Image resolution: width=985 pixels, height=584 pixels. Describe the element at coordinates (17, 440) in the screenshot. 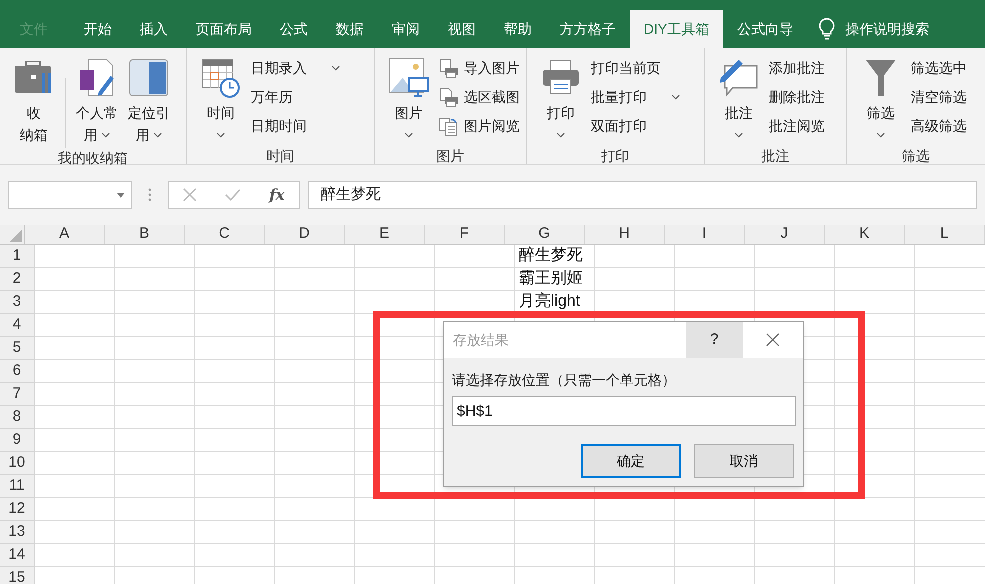

I see `row-header: 9` at that location.